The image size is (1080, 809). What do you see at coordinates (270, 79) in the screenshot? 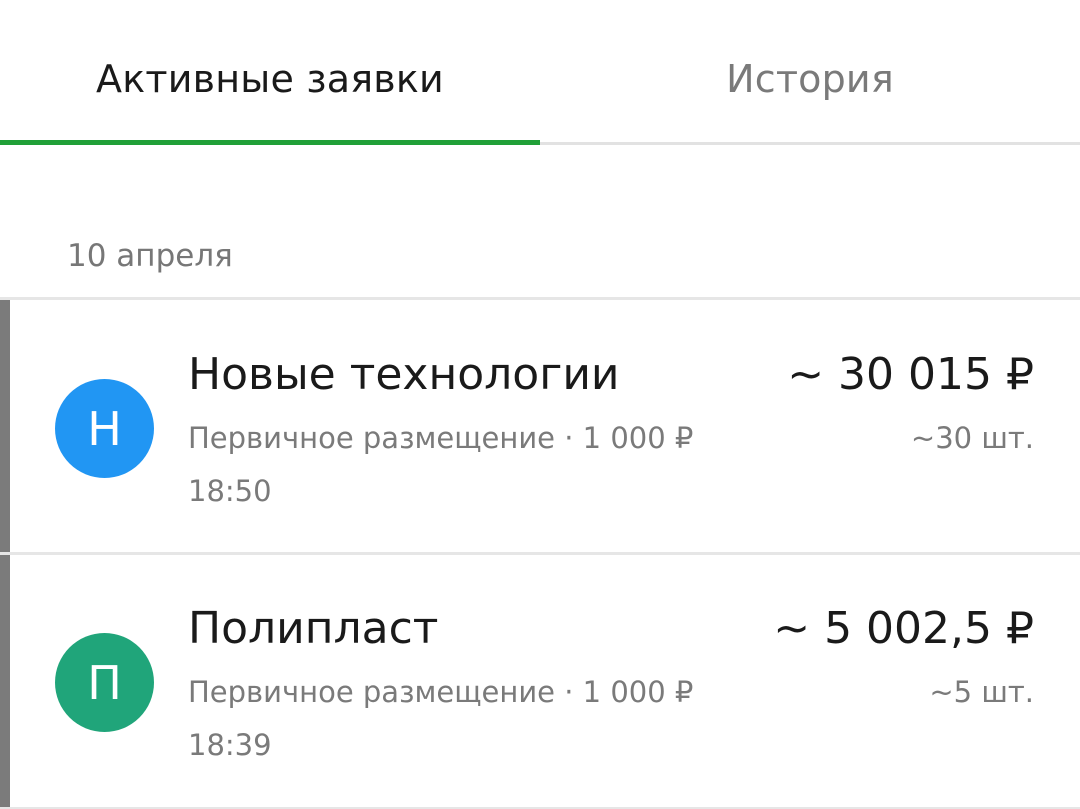
I see `tab-label: Активные заявки` at bounding box center [270, 79].